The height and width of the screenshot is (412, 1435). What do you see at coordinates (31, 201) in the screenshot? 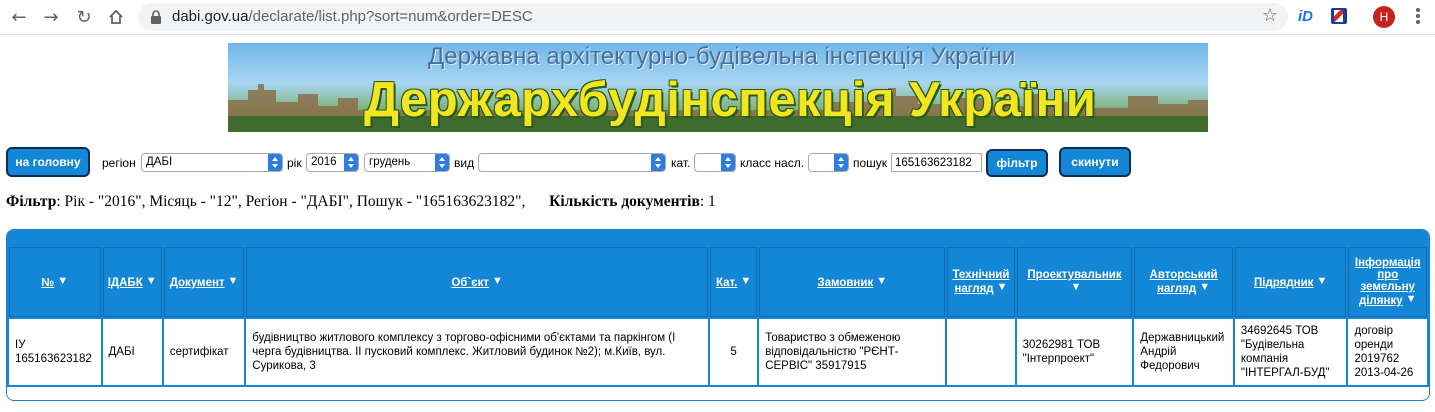
I see `filter-summary-label: Фільтр` at bounding box center [31, 201].